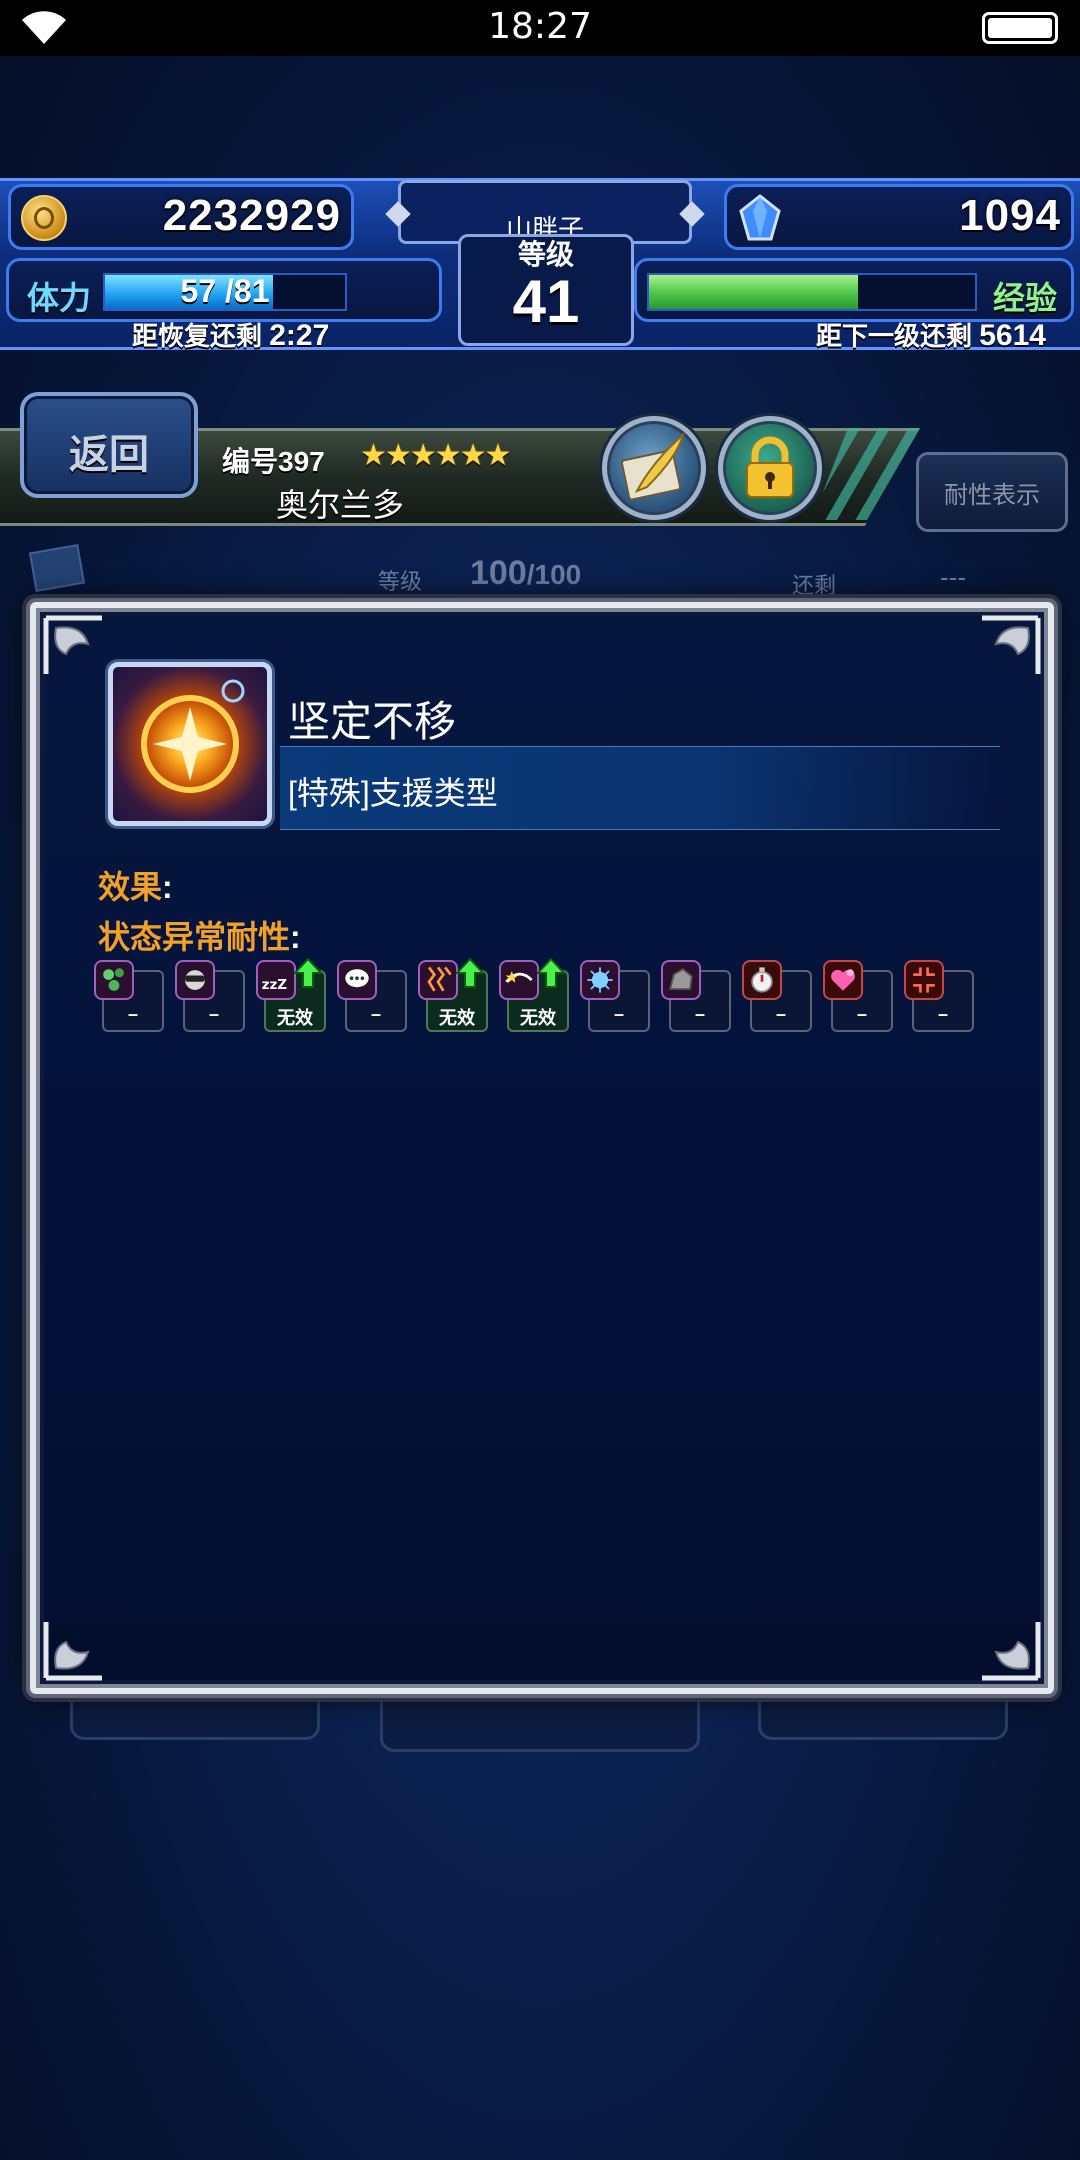 The width and height of the screenshot is (1080, 2160). Describe the element at coordinates (992, 495) in the screenshot. I see `show-resistance-label: 耐性表示` at that location.